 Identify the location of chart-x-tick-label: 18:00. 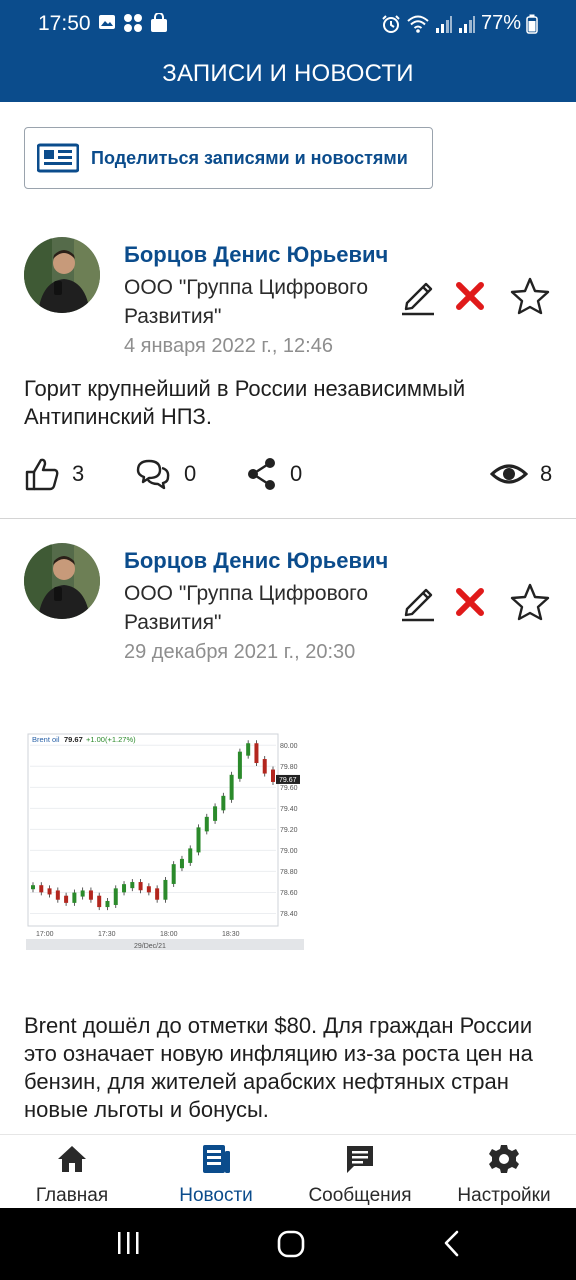
(169, 934).